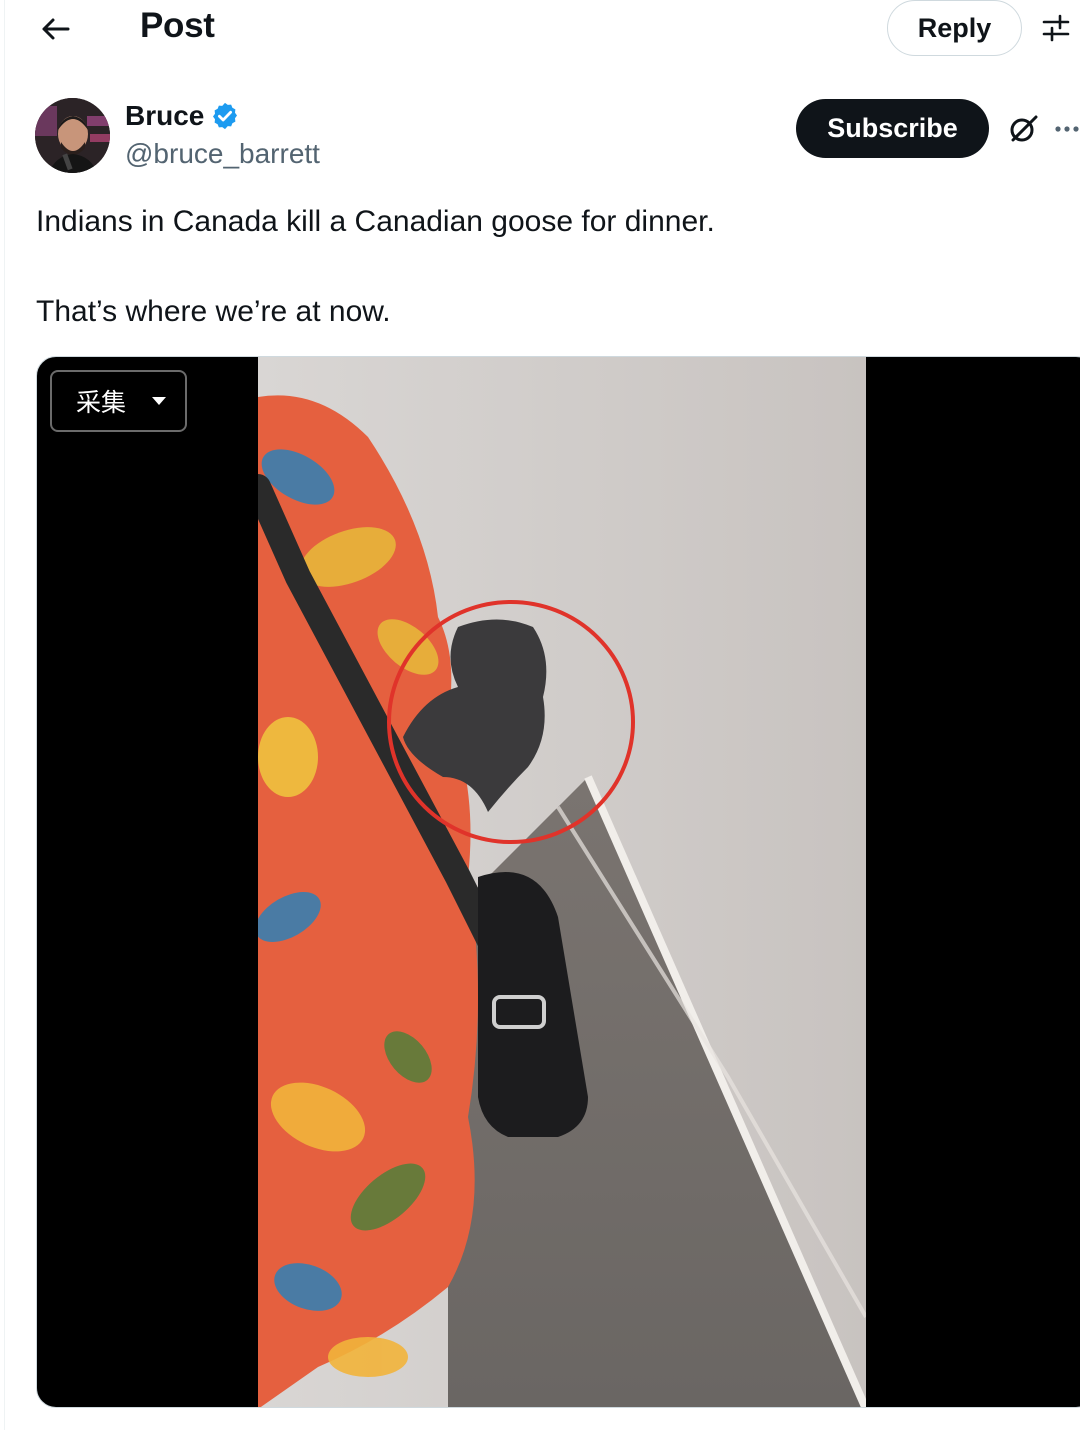 This screenshot has height=1430, width=1080. I want to click on avatar, so click(72, 135).